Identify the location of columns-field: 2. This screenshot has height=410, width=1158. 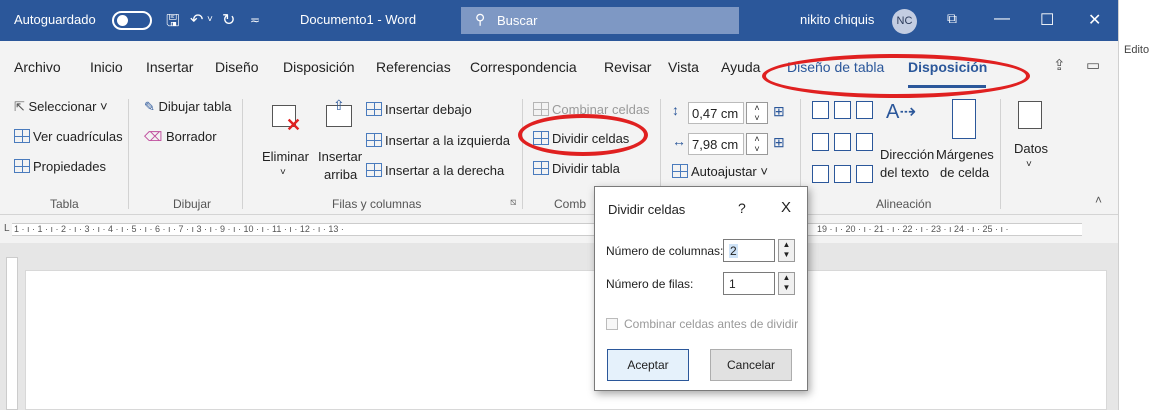
(749, 250).